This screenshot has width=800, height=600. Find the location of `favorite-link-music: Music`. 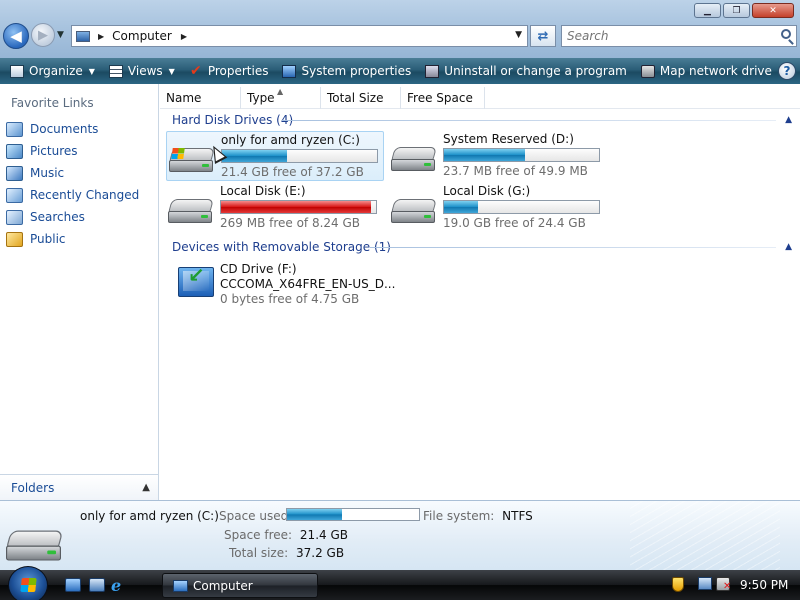

favorite-link-music: Music is located at coordinates (79, 173).